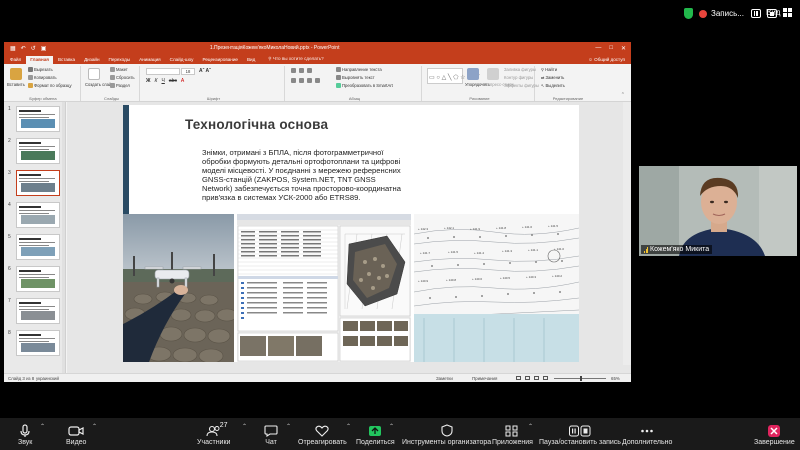 This screenshot has width=800, height=450. Describe the element at coordinates (580, 434) in the screenshot. I see `pause-stop-recording-button: Пауза/остановить запись` at that location.